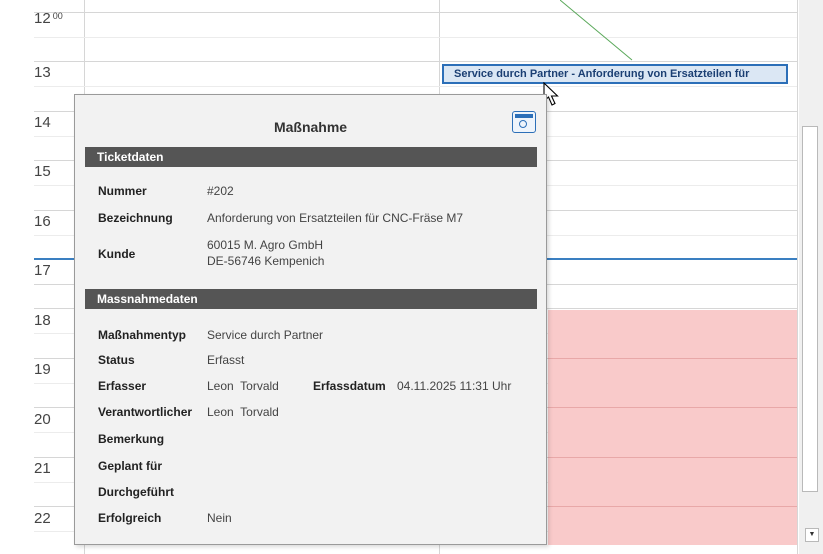 Image resolution: width=823 pixels, height=554 pixels. Describe the element at coordinates (596, 30) in the screenshot. I see `pointer-line` at that location.